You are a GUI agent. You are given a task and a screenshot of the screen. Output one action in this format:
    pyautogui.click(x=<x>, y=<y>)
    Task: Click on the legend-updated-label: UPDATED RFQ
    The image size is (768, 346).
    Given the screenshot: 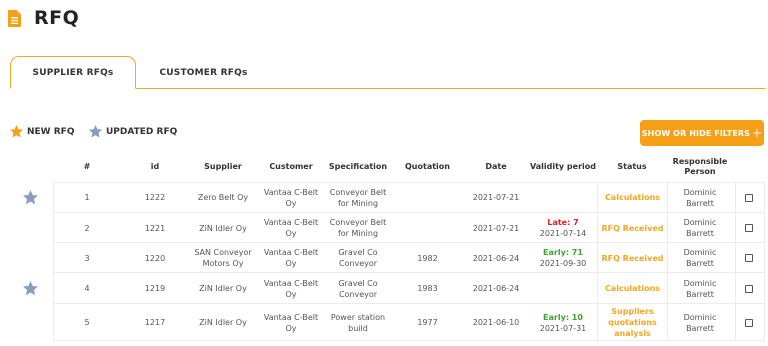 What is the action you would take?
    pyautogui.click(x=142, y=131)
    